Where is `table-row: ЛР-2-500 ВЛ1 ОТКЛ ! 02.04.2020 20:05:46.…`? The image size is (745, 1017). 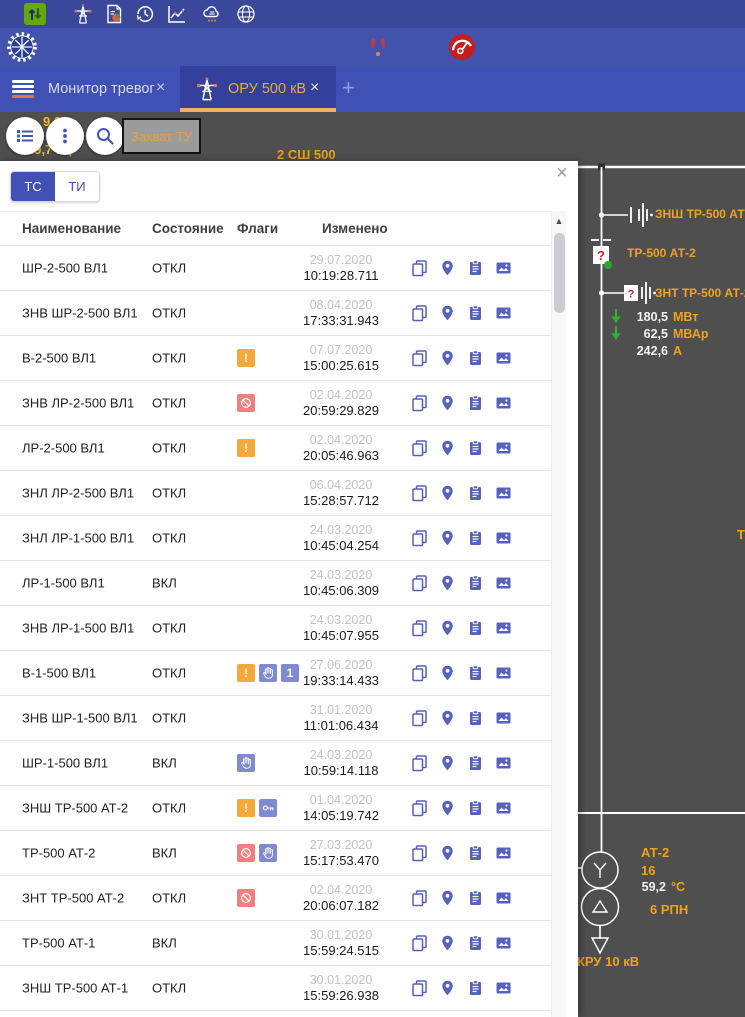 table-row: ЛР-2-500 ВЛ1 ОТКЛ ! 02.04.2020 20:05:46.… is located at coordinates (275, 448).